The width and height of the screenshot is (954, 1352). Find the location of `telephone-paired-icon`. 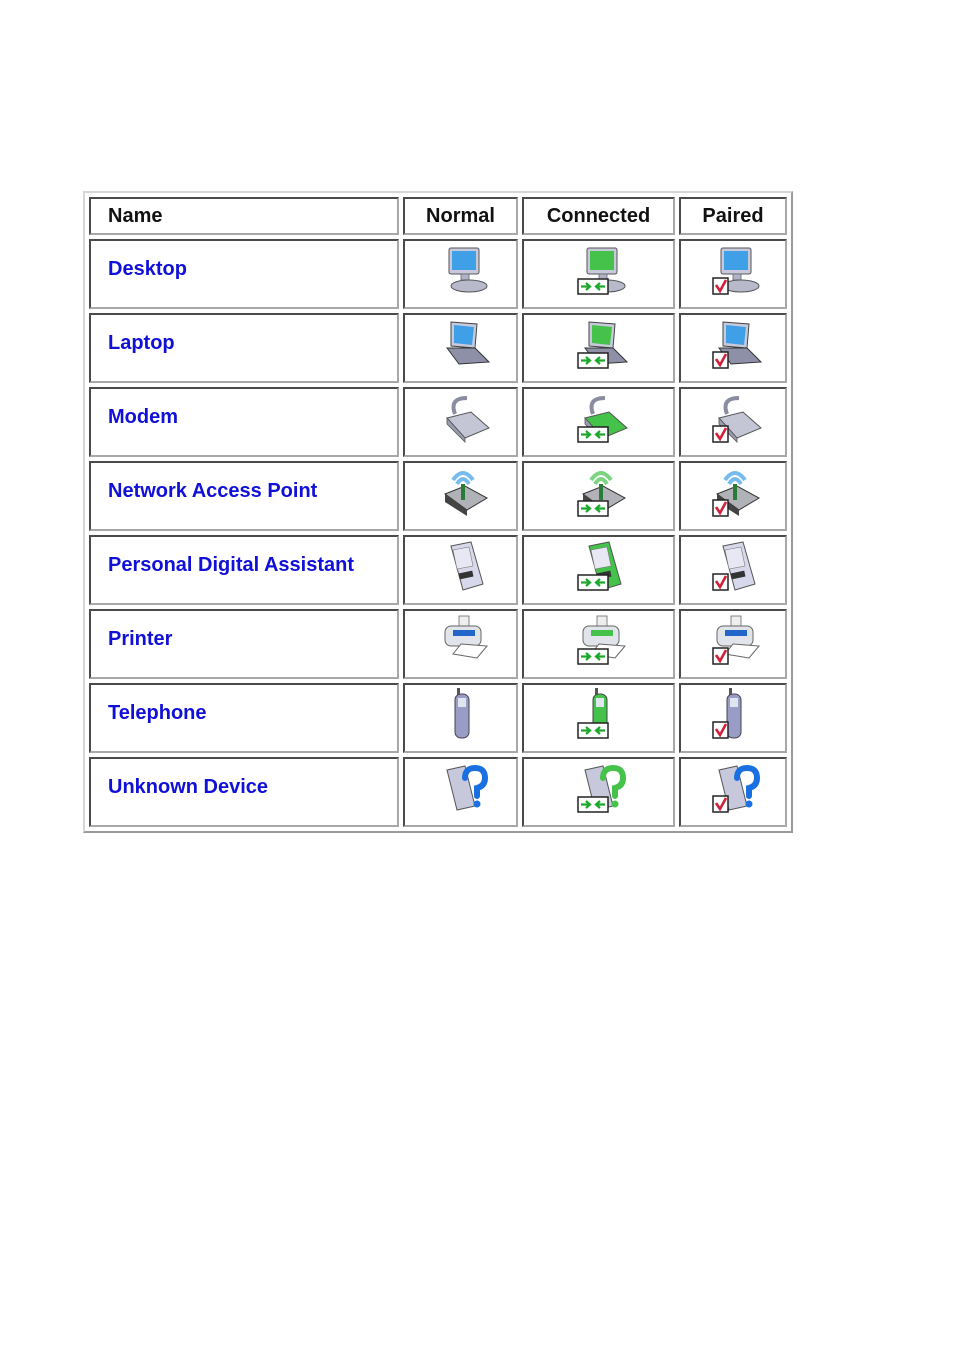

telephone-paired-icon is located at coordinates (733, 716).